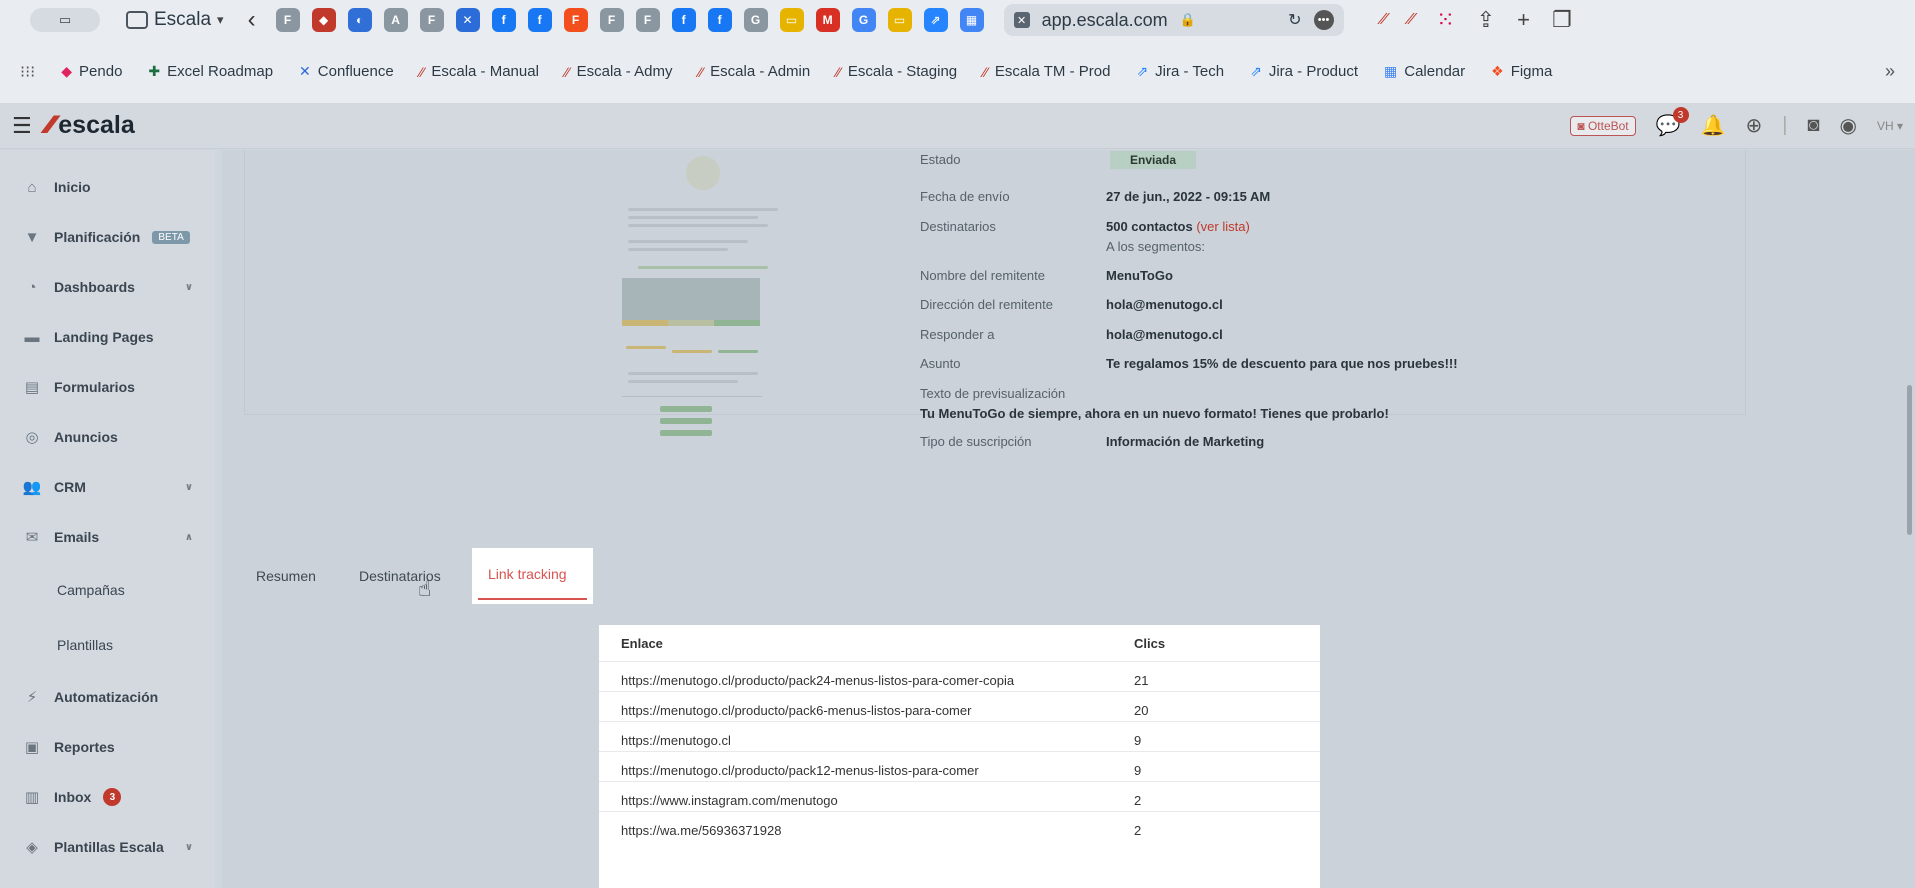 Image resolution: width=1915 pixels, height=888 pixels. I want to click on bookmark-escala-admin: ⁄⁄ Escala - Admin, so click(754, 71).